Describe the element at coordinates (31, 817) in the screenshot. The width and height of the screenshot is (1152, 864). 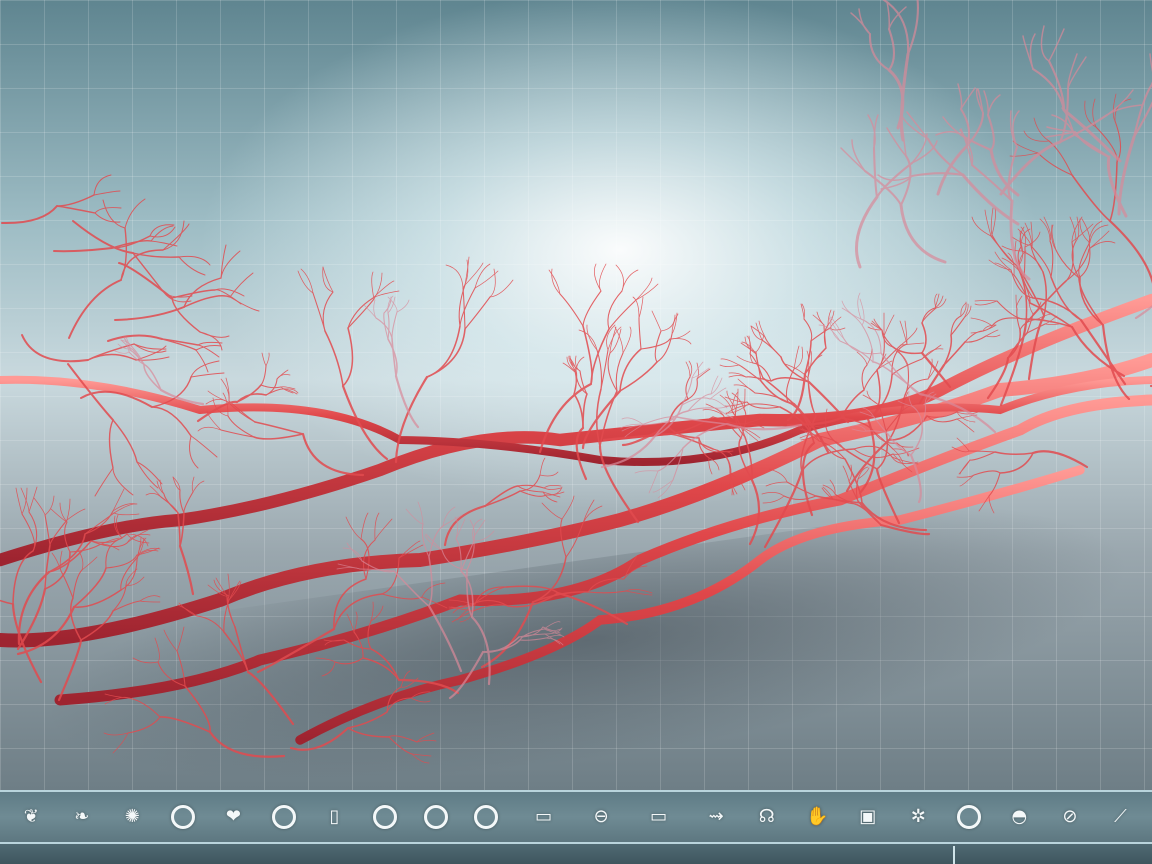
I see `organ-icon: ❦` at that location.